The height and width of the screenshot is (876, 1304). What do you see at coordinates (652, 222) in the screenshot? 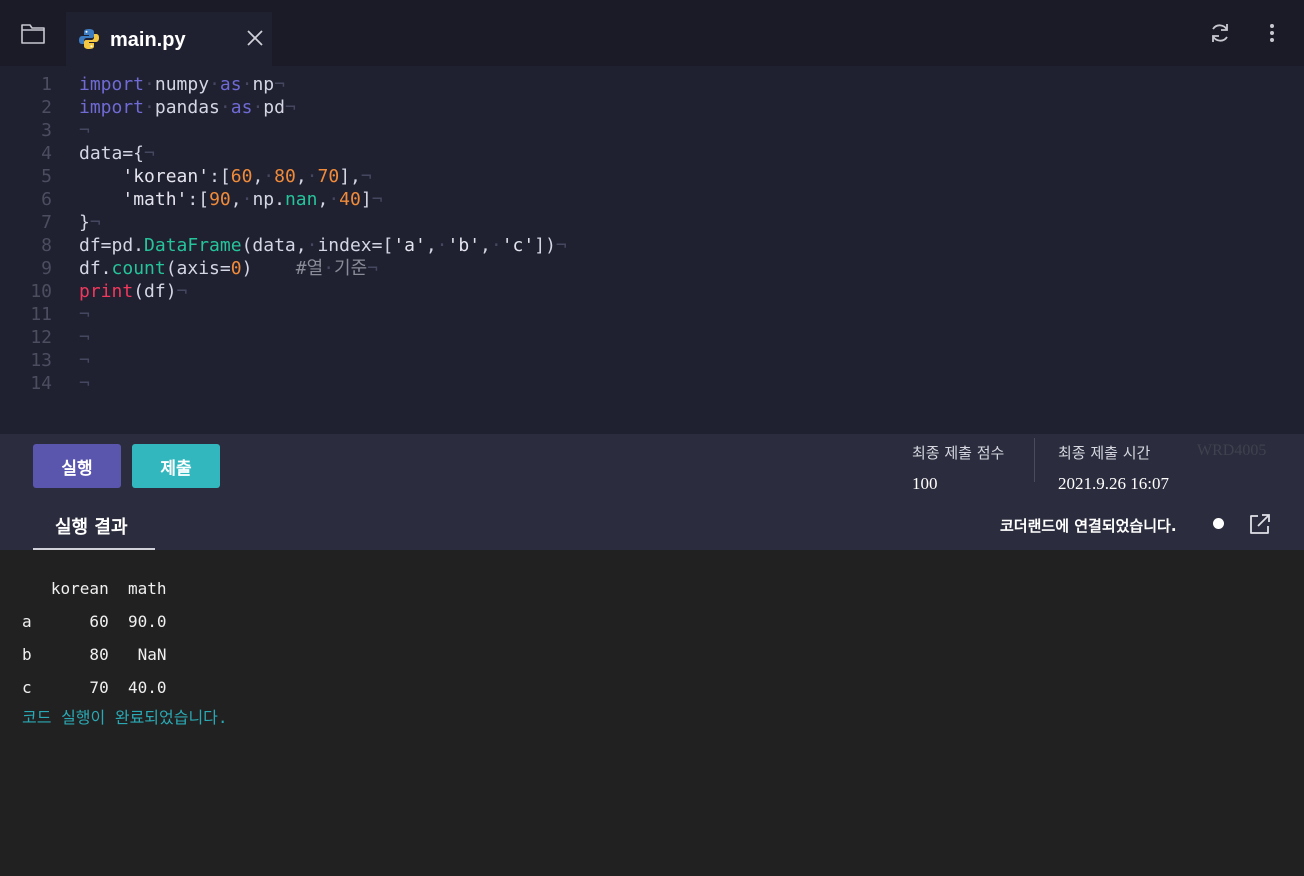
I see `code-line: 7 }¬` at bounding box center [652, 222].